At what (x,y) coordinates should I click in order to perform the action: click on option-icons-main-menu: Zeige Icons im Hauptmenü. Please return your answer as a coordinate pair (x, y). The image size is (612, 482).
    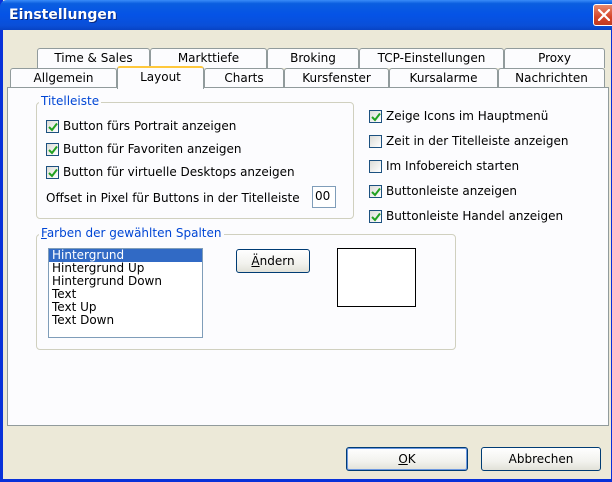
    Looking at the image, I should click on (458, 116).